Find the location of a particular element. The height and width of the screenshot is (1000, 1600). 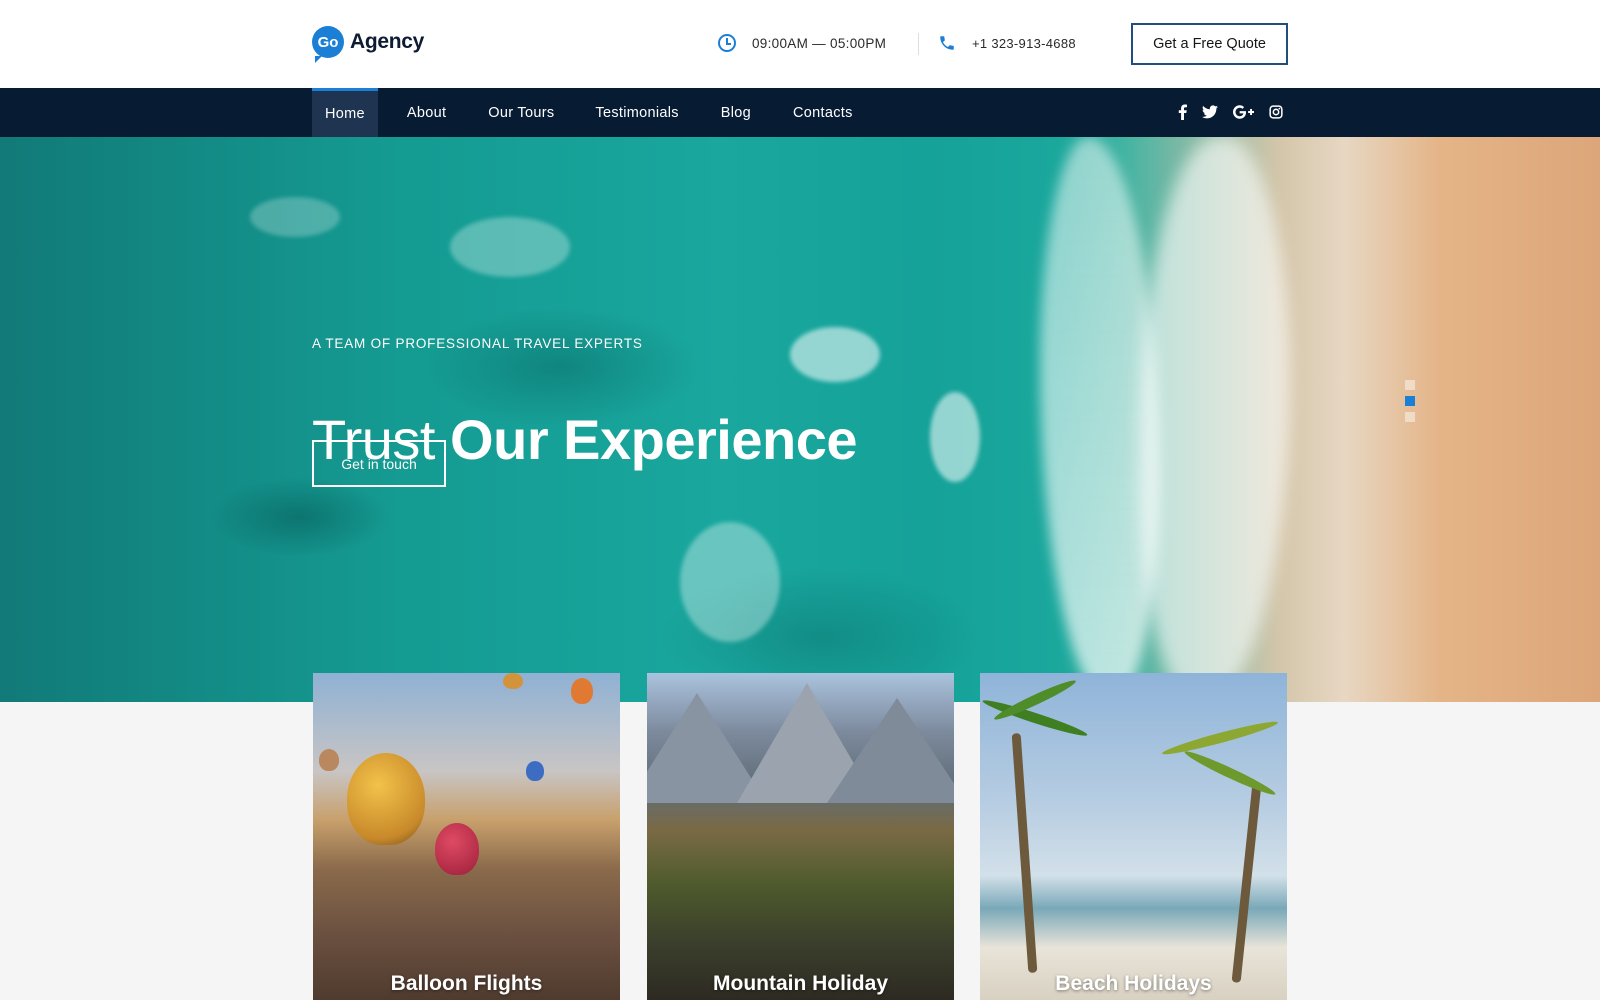

logo-name: Agency is located at coordinates (387, 41).